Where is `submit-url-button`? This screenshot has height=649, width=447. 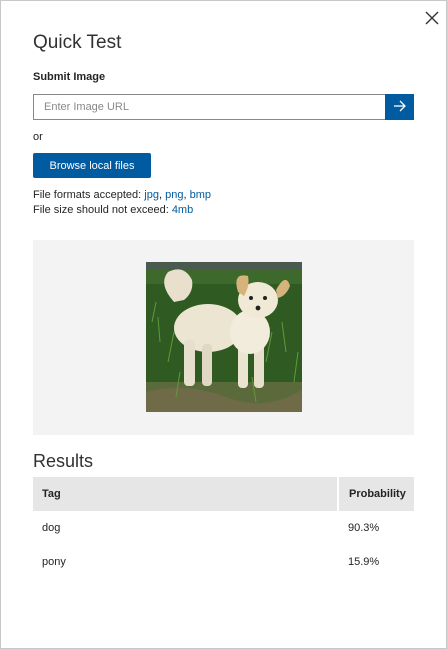 submit-url-button is located at coordinates (399, 107).